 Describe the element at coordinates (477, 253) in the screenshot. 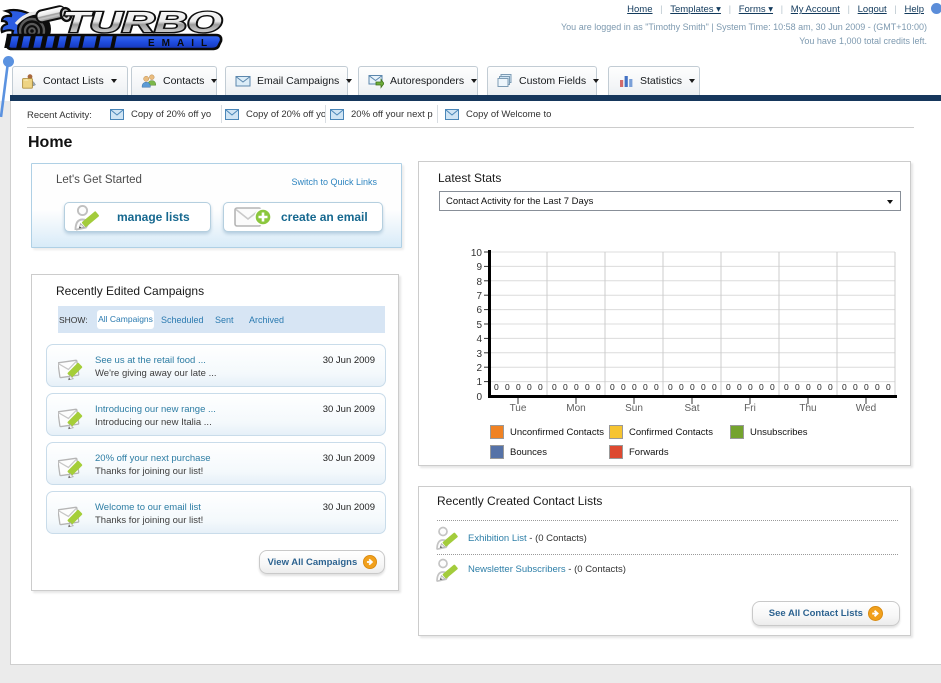

I see `svg-text: 10` at that location.